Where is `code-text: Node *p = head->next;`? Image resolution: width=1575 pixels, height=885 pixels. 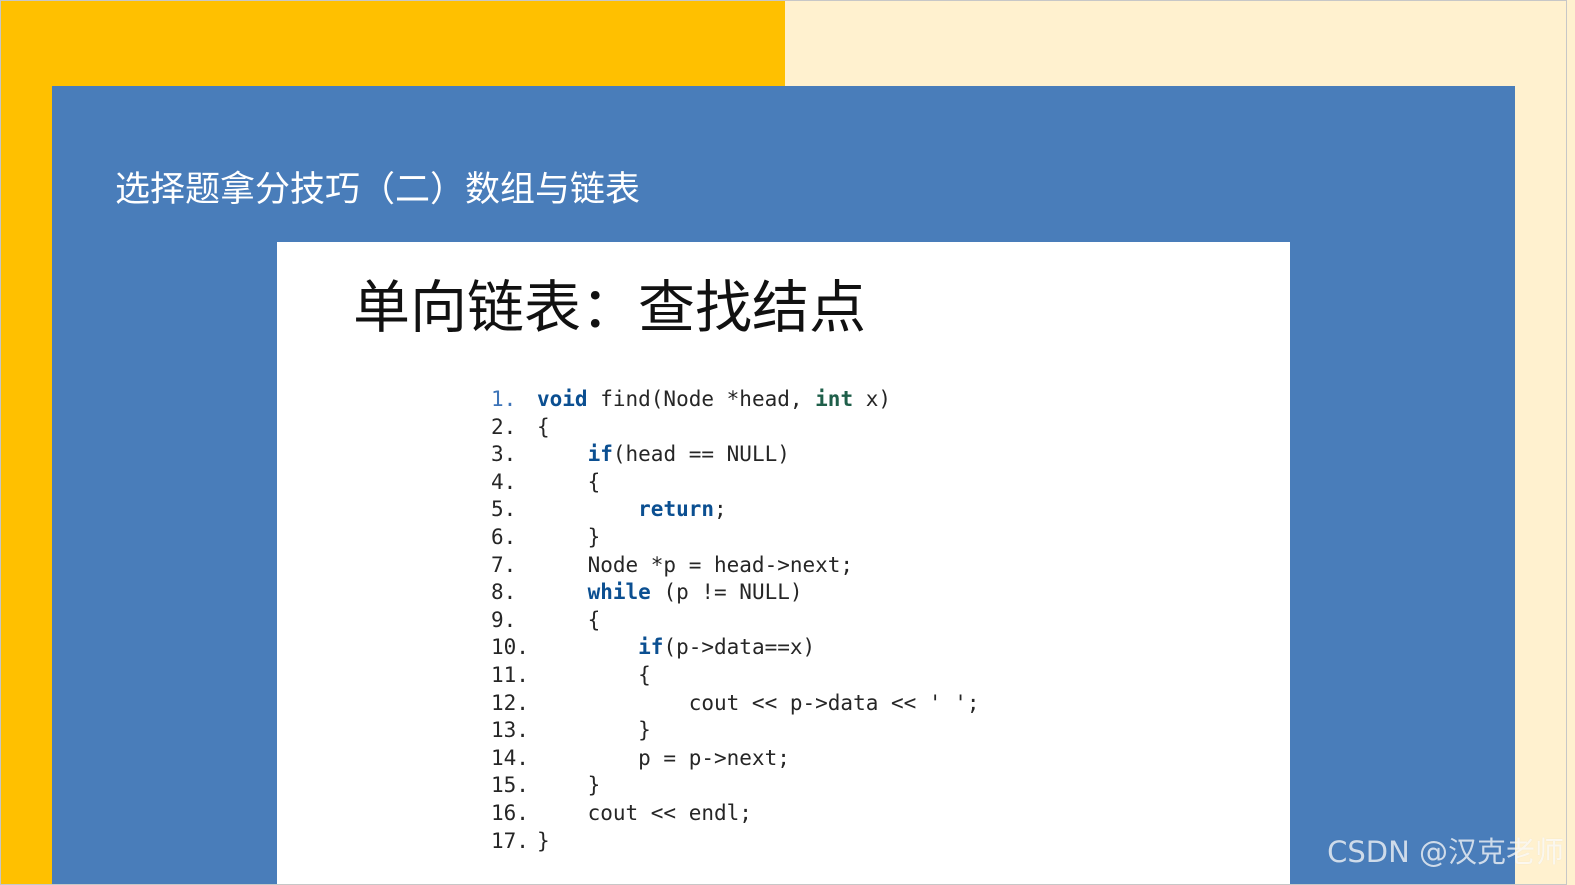
code-text: Node *p = head->next; is located at coordinates (695, 566).